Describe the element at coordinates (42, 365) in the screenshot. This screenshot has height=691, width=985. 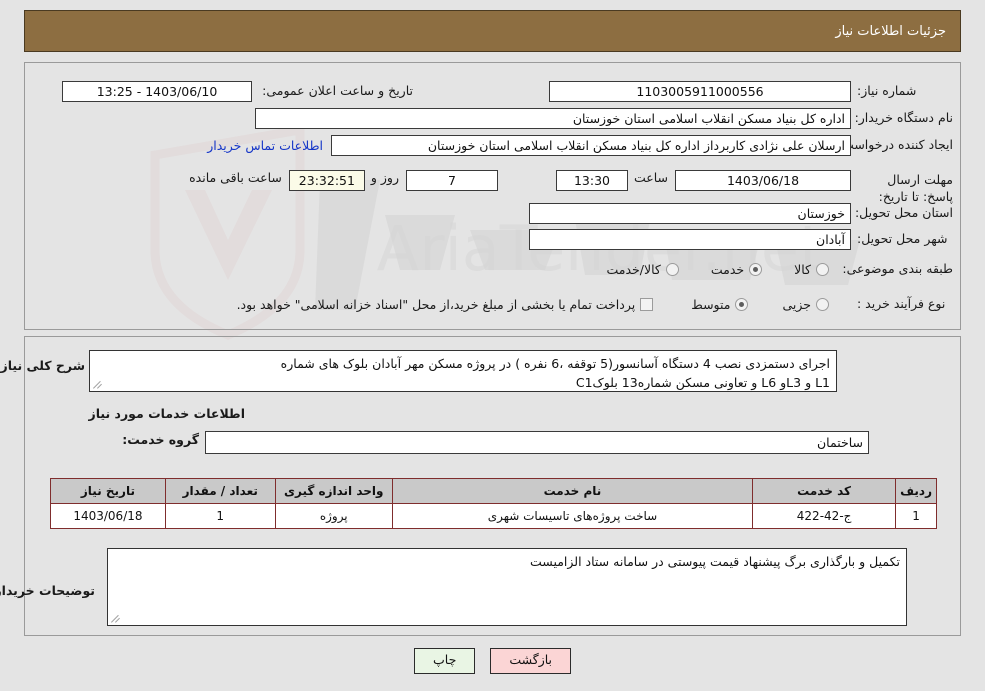
I see `need-summary-label: شرح کلی نیاز:` at that location.